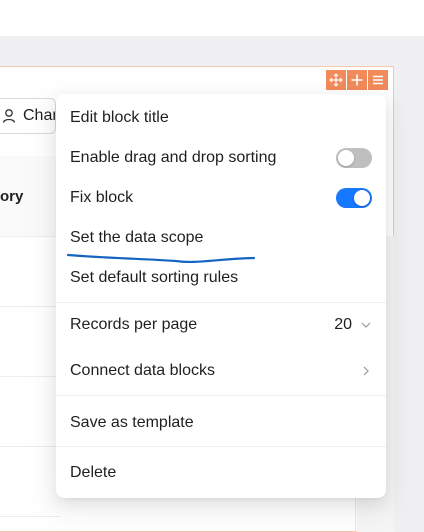  I want to click on menu-item-label: Save as template, so click(132, 422).